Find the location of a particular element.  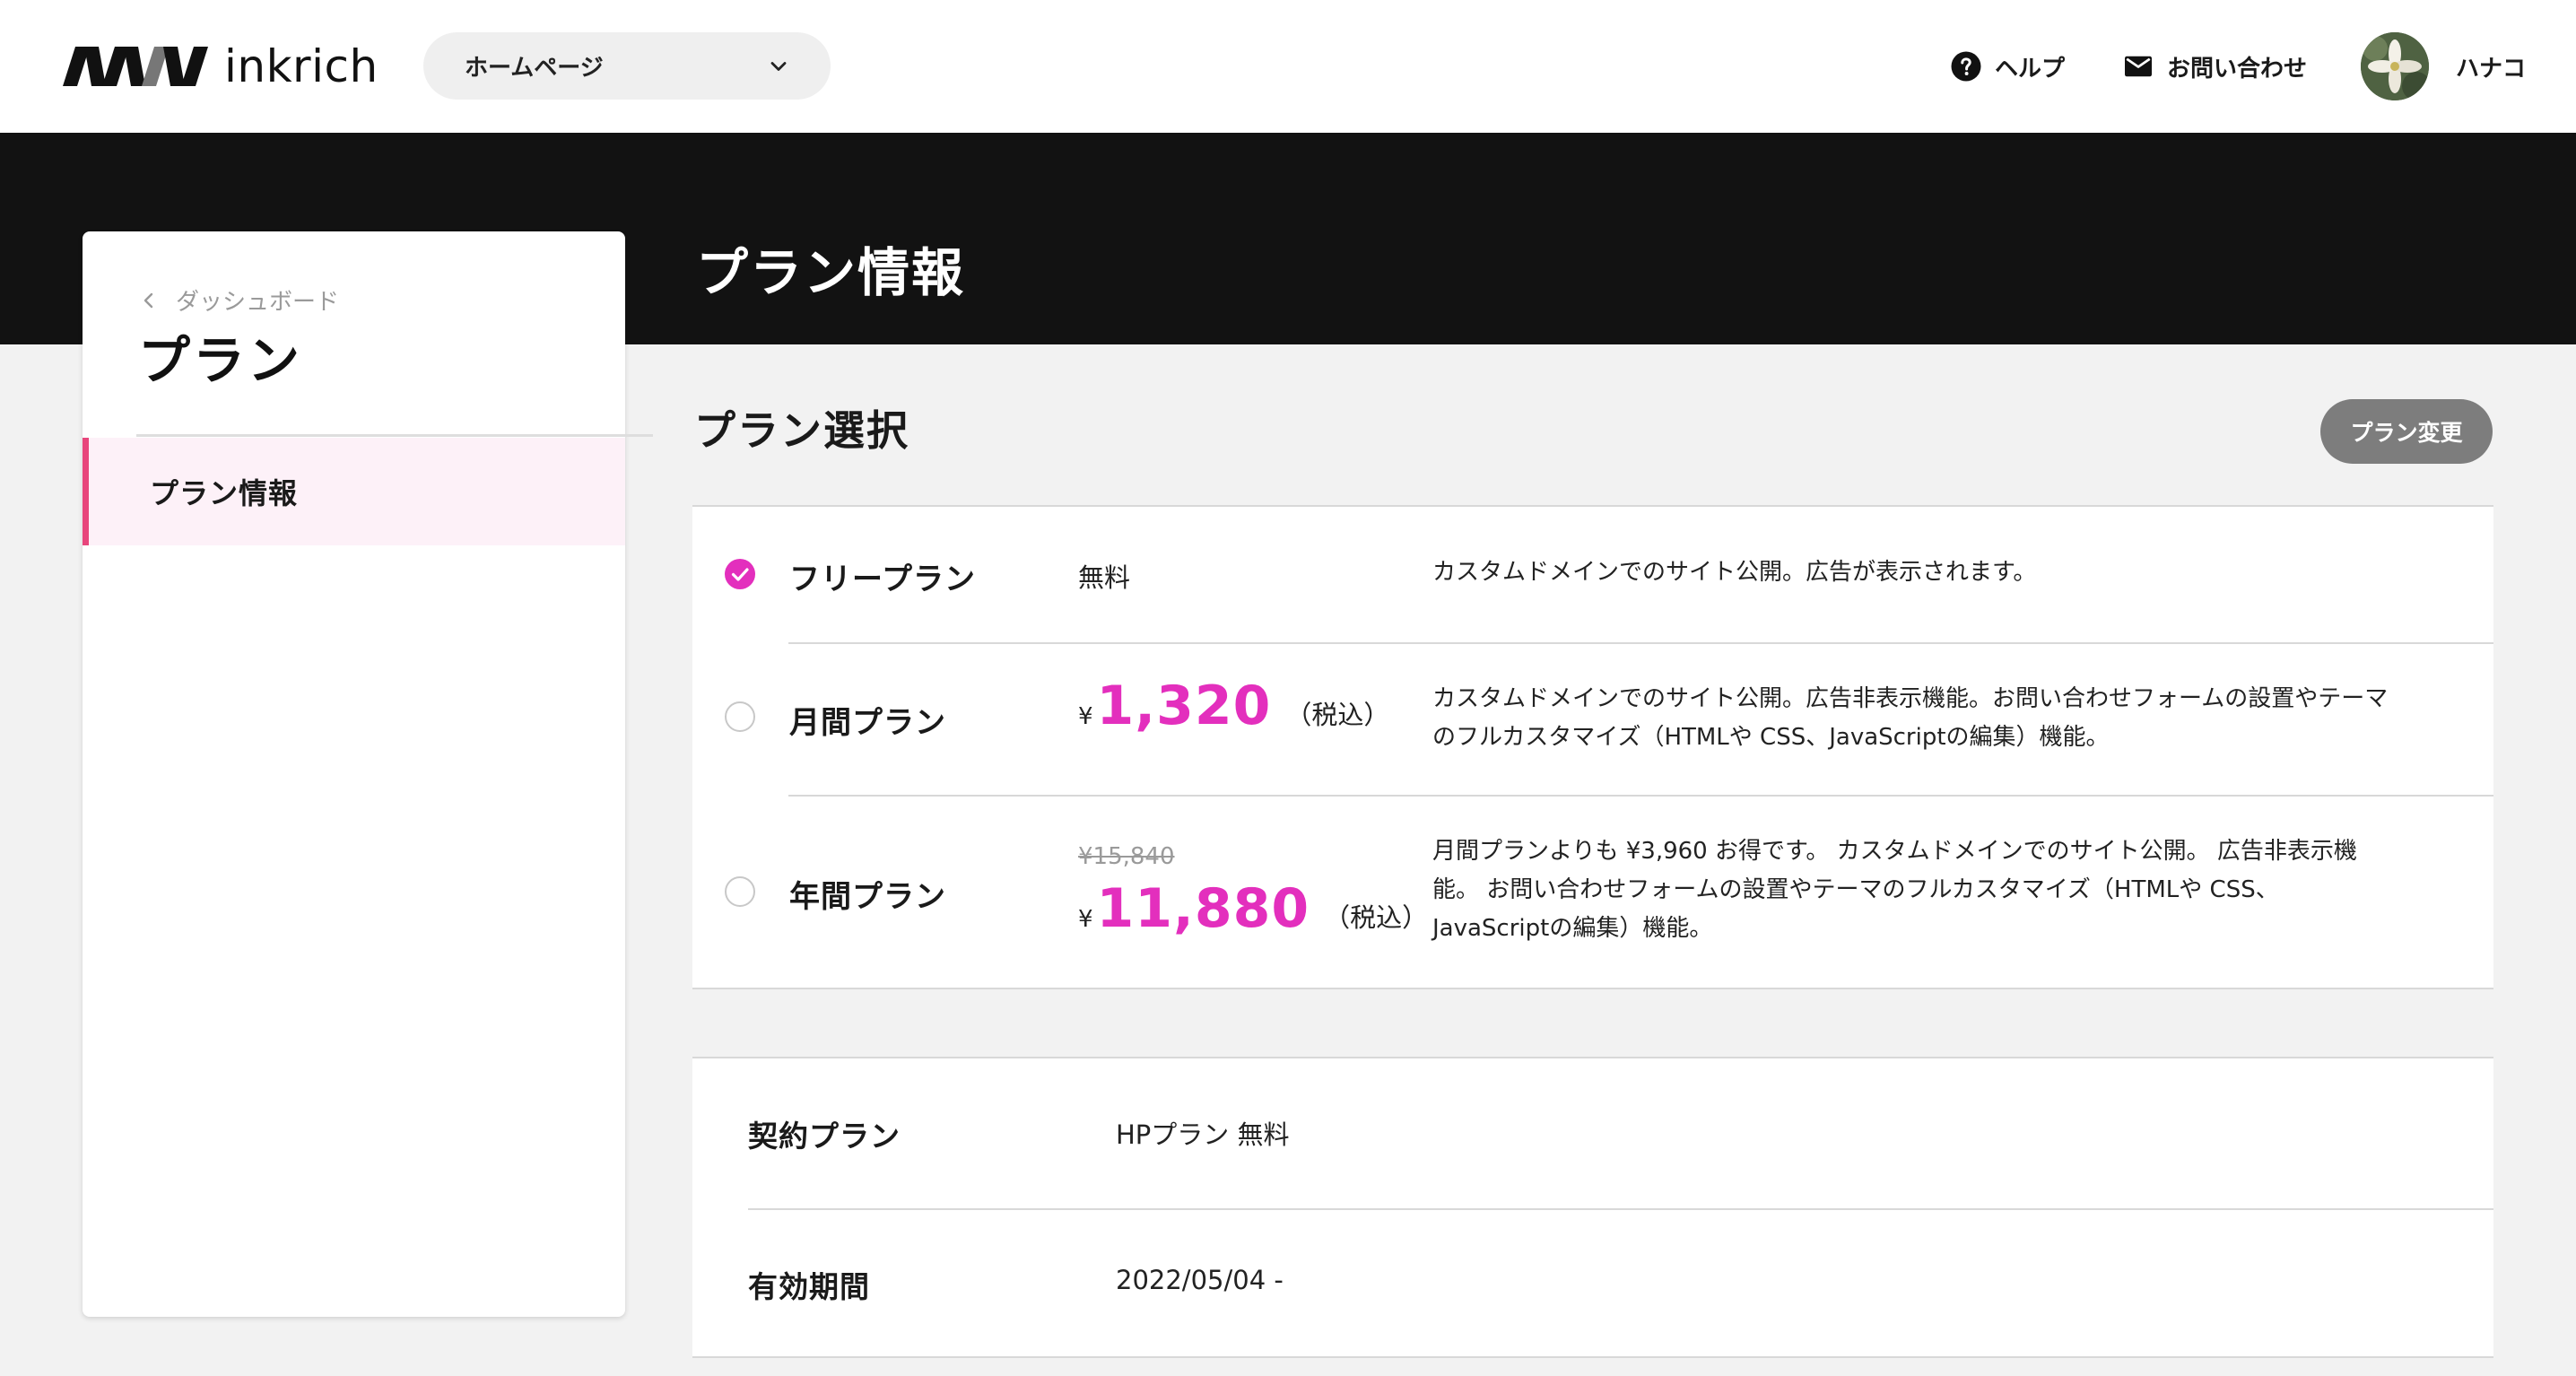

validity-period-value: 2022/05/04 - is located at coordinates (1200, 1280).